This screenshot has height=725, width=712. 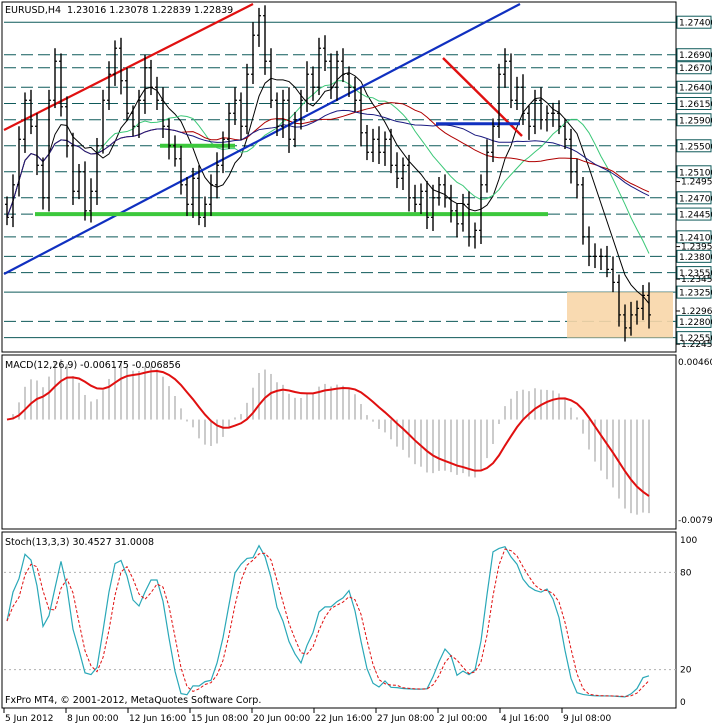 I want to click on time-axis-label: 15 Jun 08:00, so click(x=219, y=719).